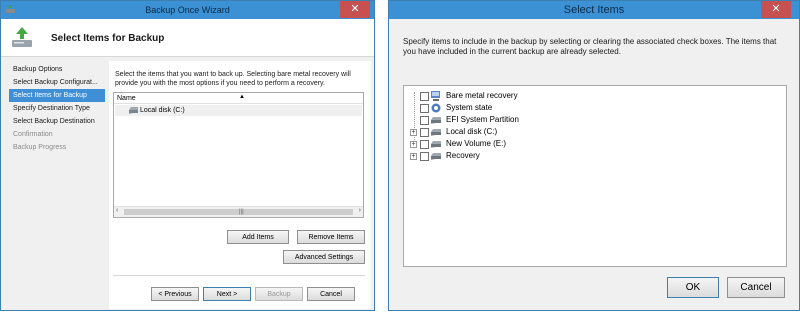 This screenshot has height=314, width=800. What do you see at coordinates (324, 257) in the screenshot?
I see `advanced-settings-button: Advanced Settings` at bounding box center [324, 257].